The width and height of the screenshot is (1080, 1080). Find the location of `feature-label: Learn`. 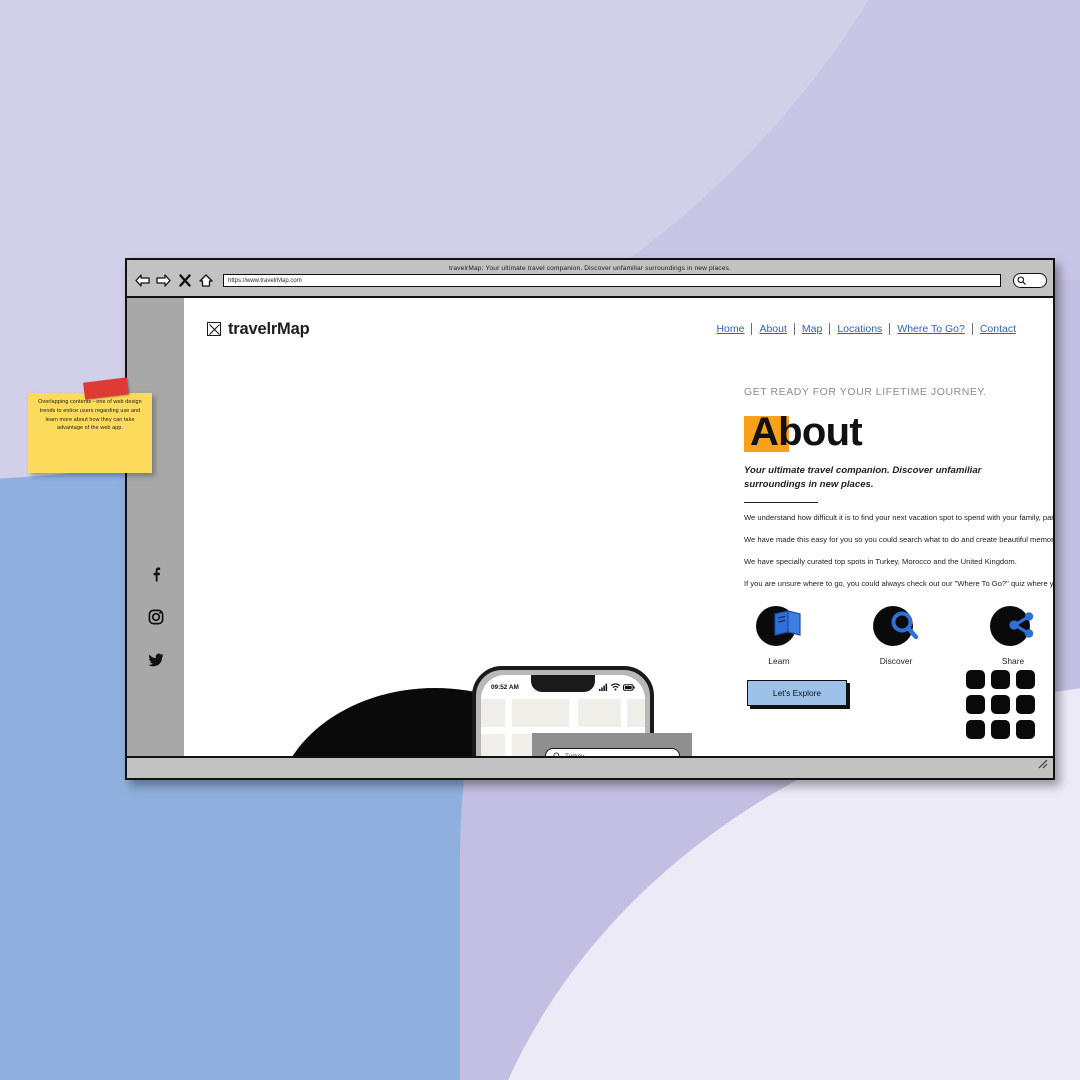

feature-label: Learn is located at coordinates (779, 661).